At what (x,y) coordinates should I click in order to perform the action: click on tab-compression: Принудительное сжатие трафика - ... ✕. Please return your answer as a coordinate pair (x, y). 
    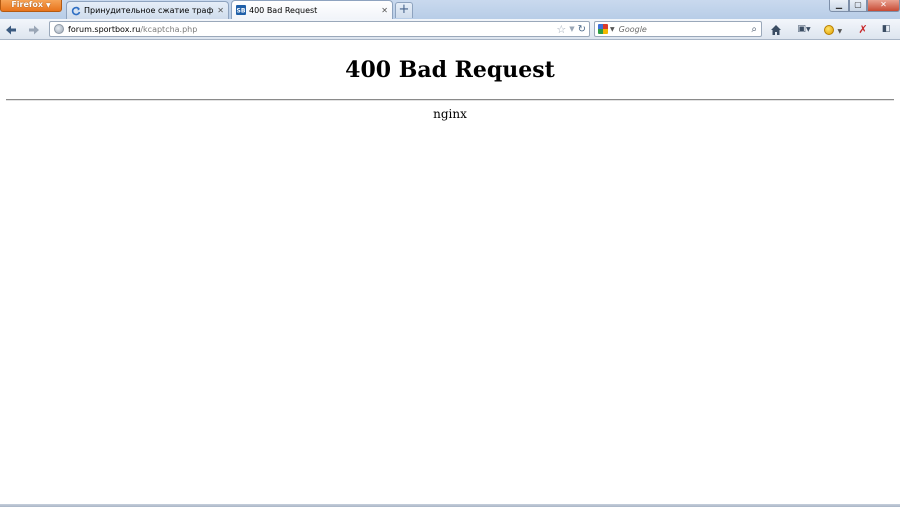
    Looking at the image, I should click on (147, 10).